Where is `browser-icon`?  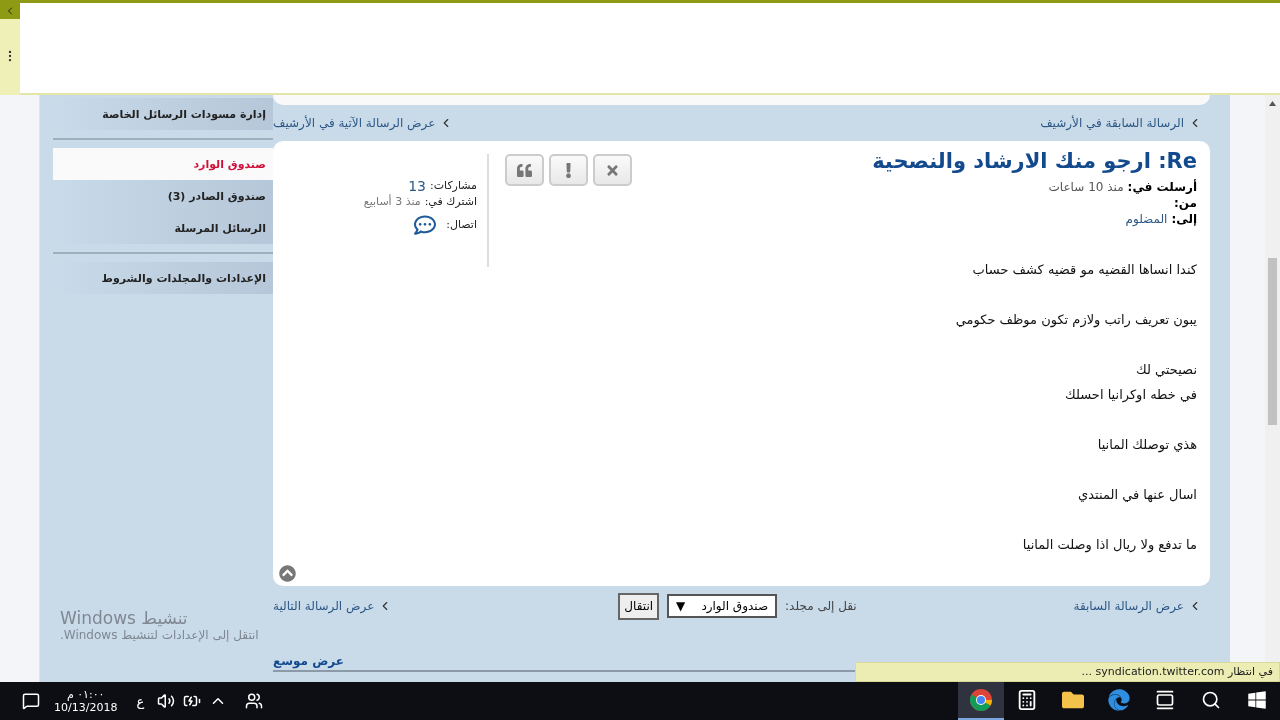 browser-icon is located at coordinates (981, 700).